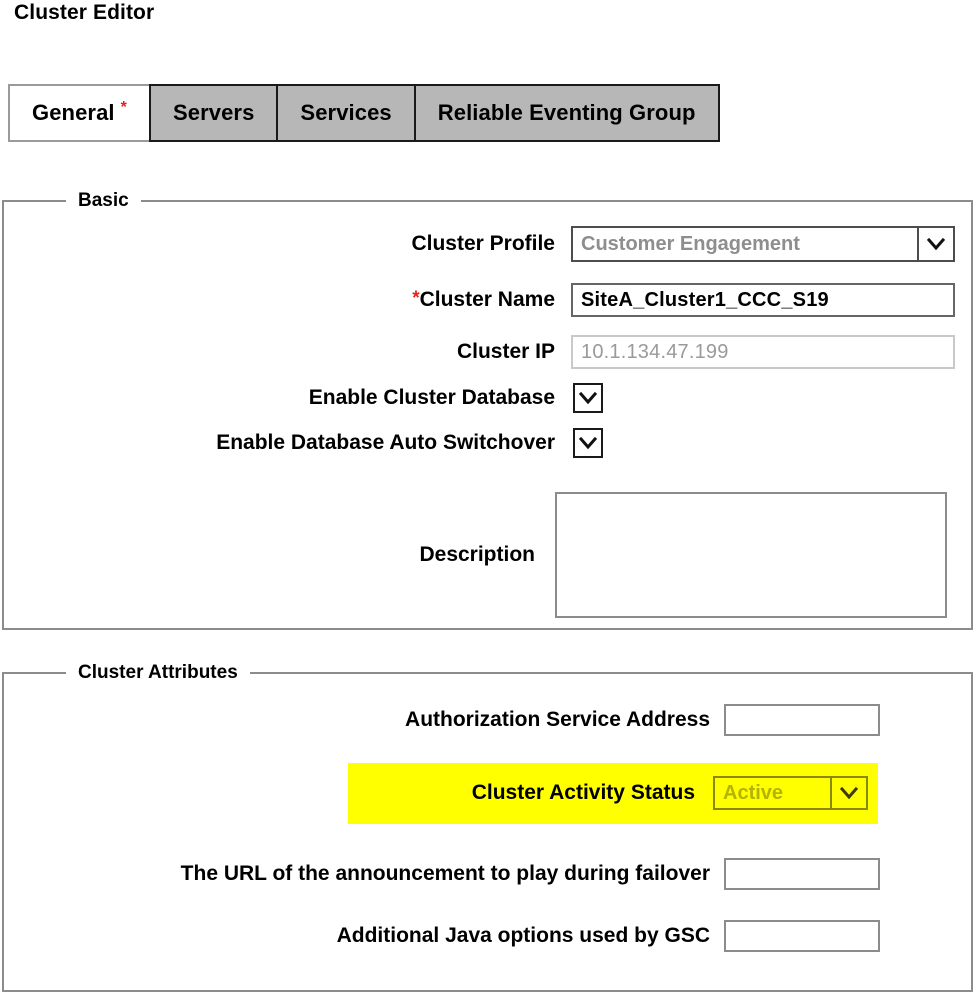  I want to click on additional-java-options-label: Additional Java options used by GSC, so click(523, 935).